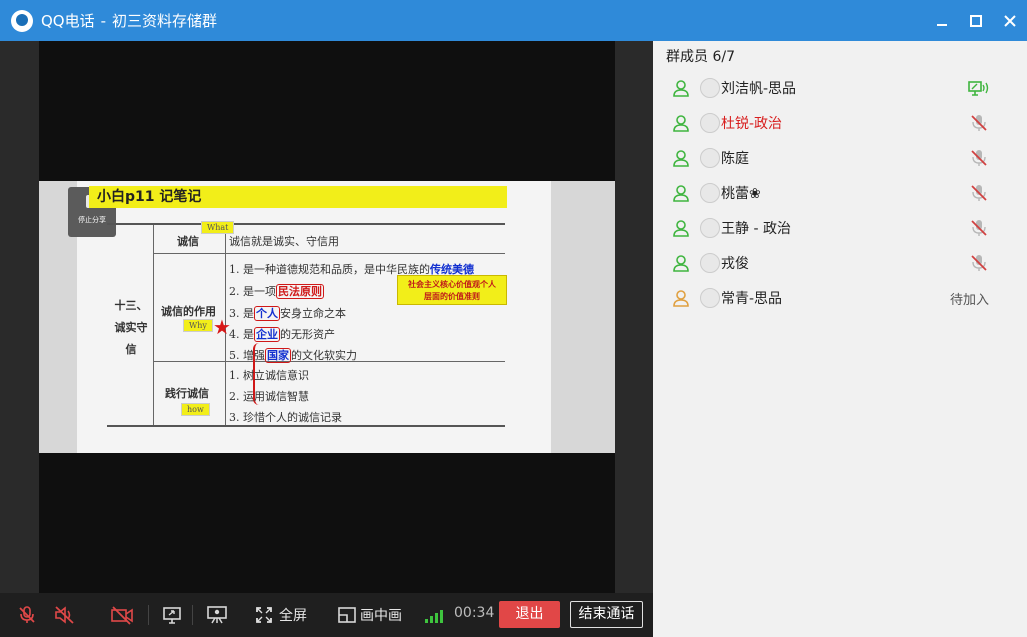 This screenshot has width=1027, height=637. What do you see at coordinates (247, 355) in the screenshot?
I see `line-text: 5. 增强` at bounding box center [247, 355].